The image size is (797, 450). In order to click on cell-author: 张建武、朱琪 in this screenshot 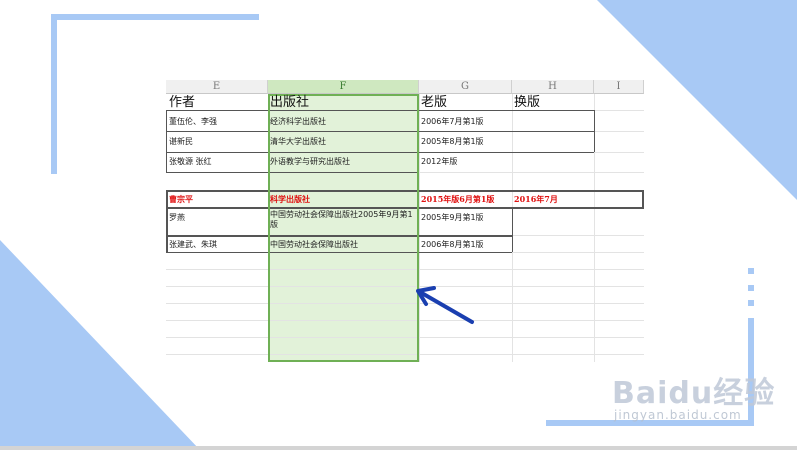, I will do `click(193, 245)`.